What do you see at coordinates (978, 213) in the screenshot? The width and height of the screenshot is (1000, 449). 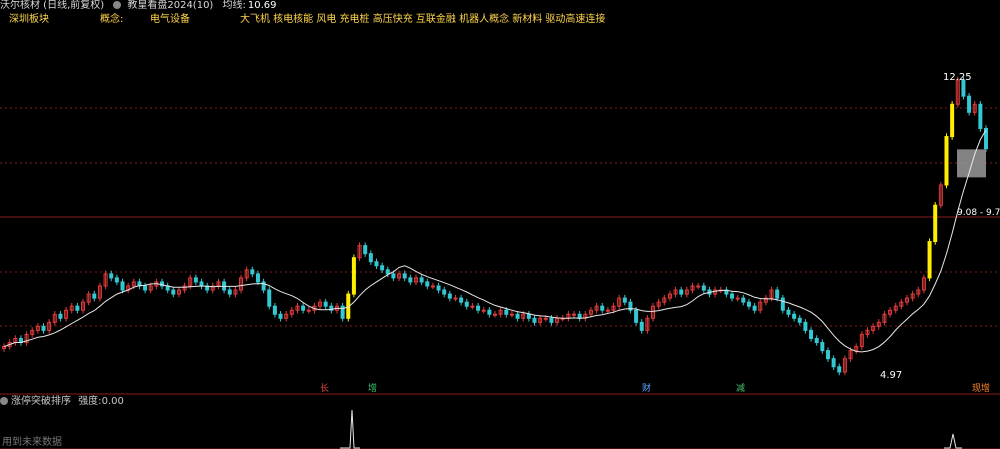 I see `zone-range-label: 9.08 - 9.74` at bounding box center [978, 213].